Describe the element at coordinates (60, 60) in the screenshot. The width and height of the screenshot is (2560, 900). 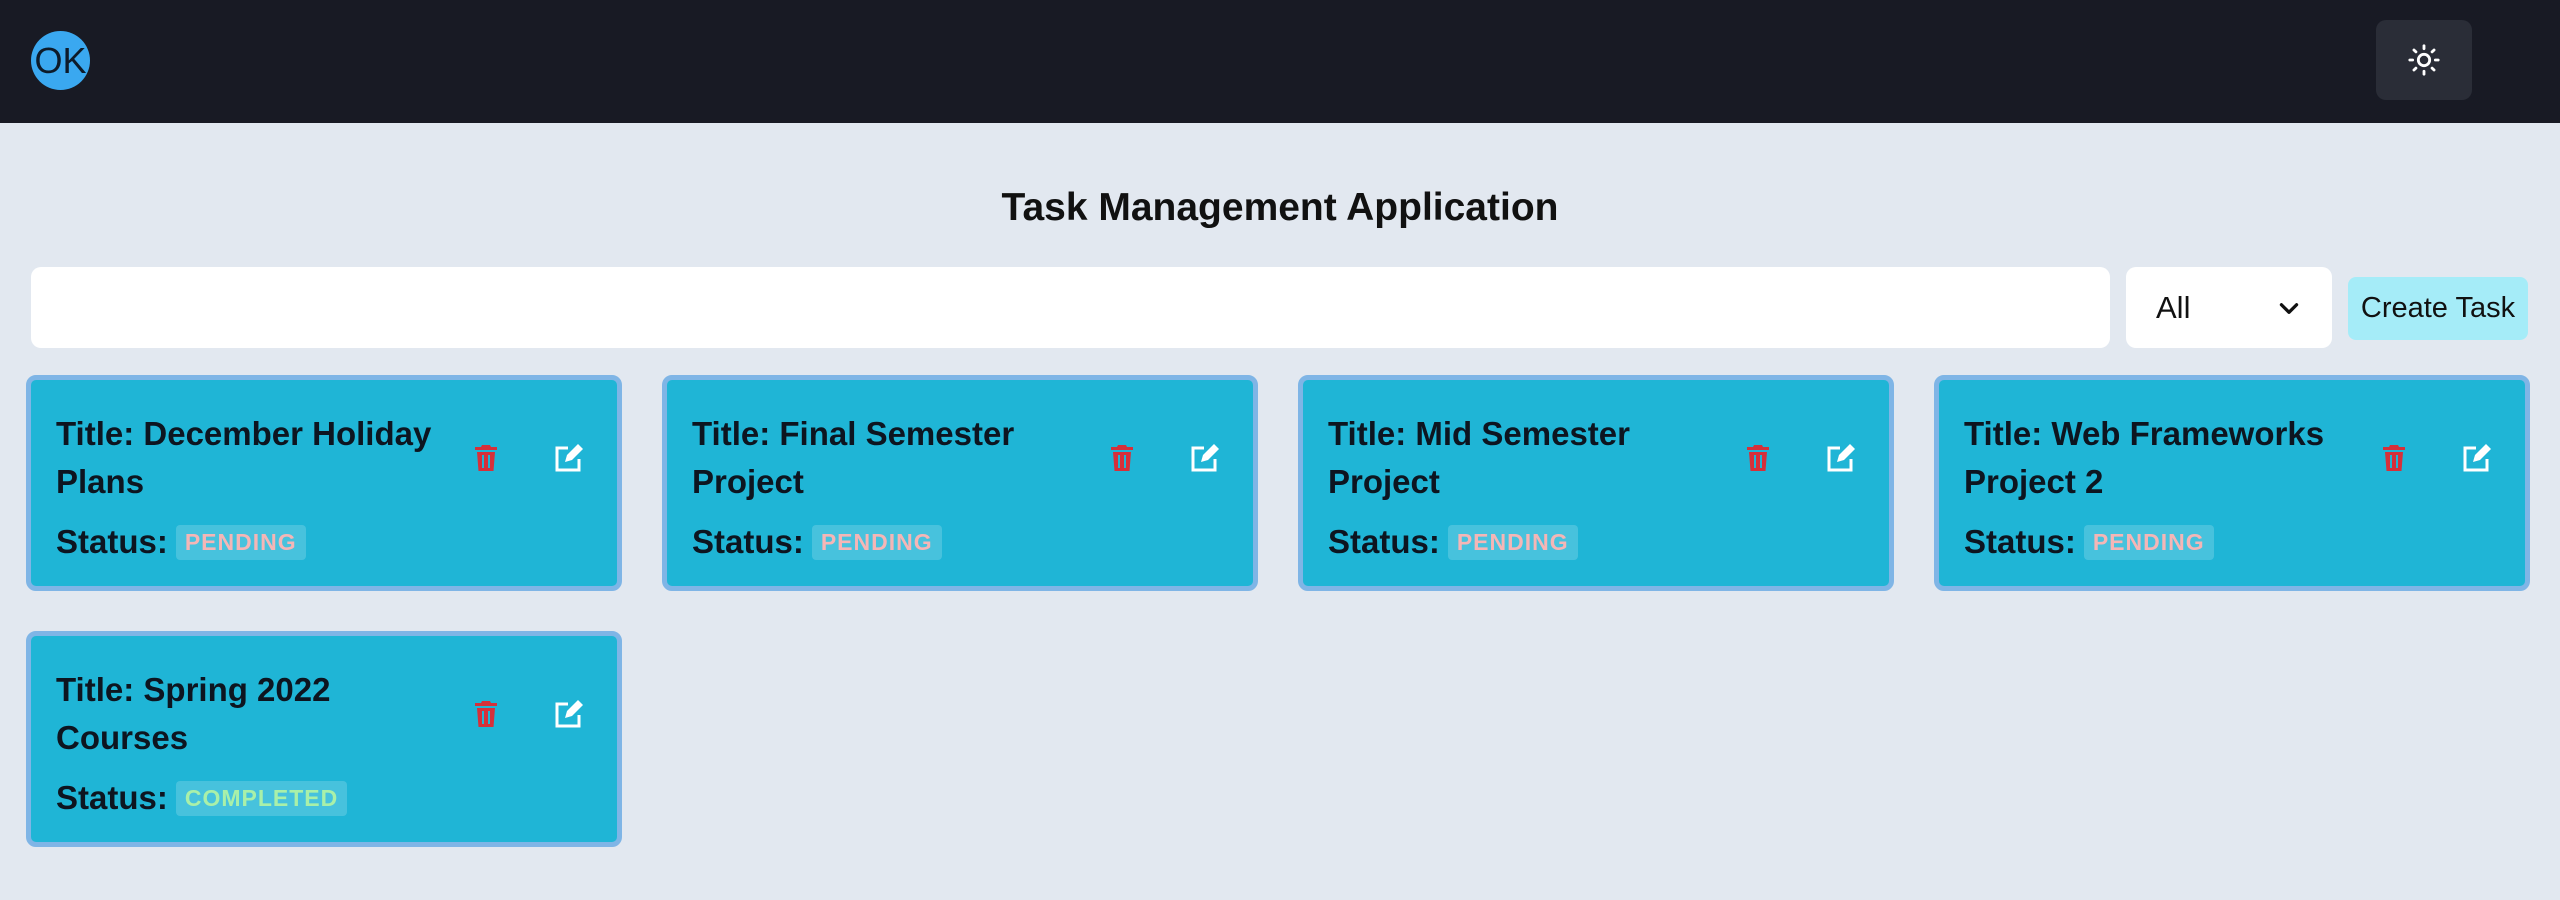
I see `avatar: OK` at that location.